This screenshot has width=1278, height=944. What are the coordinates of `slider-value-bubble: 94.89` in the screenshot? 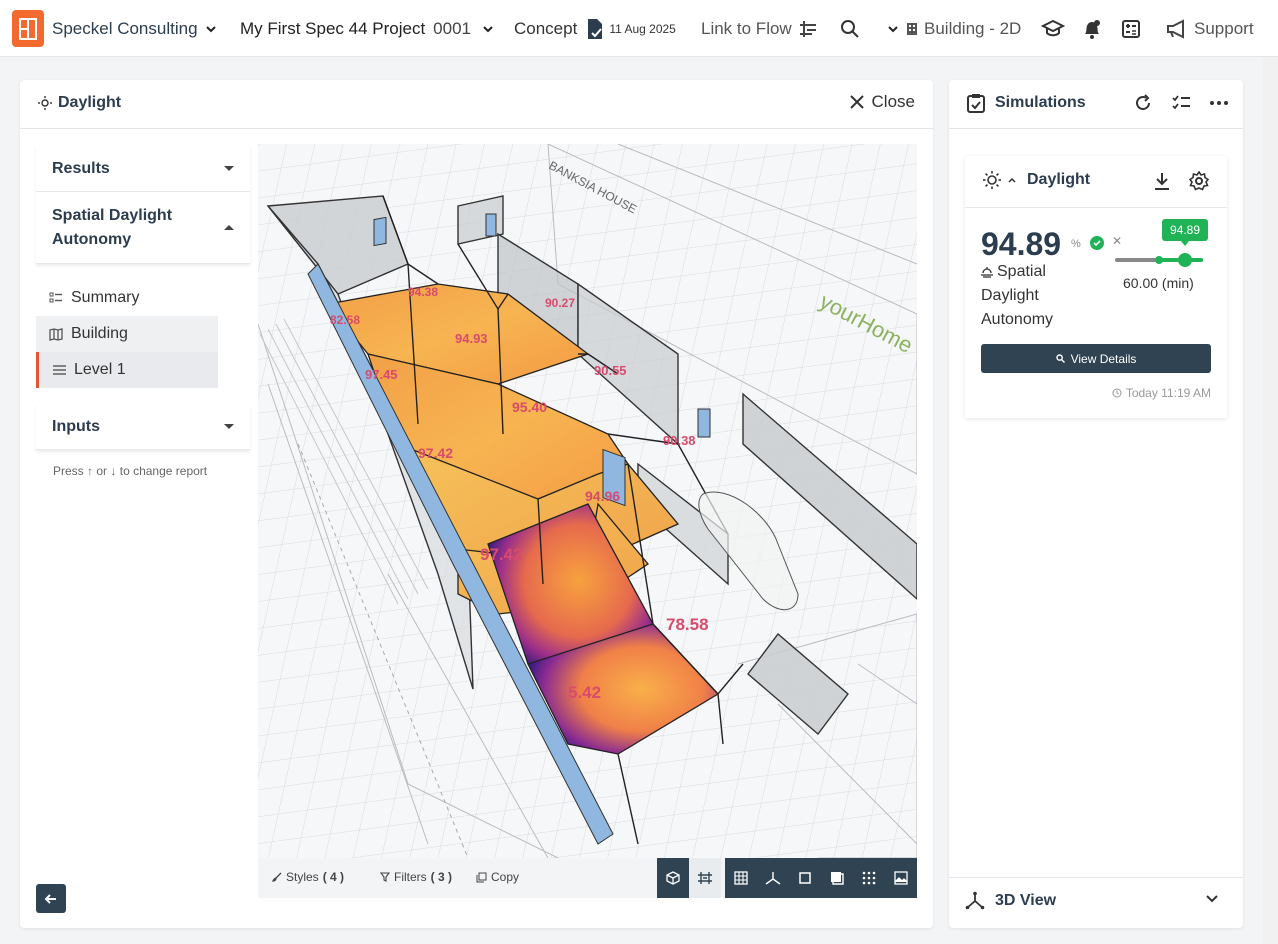 It's located at (1185, 232).